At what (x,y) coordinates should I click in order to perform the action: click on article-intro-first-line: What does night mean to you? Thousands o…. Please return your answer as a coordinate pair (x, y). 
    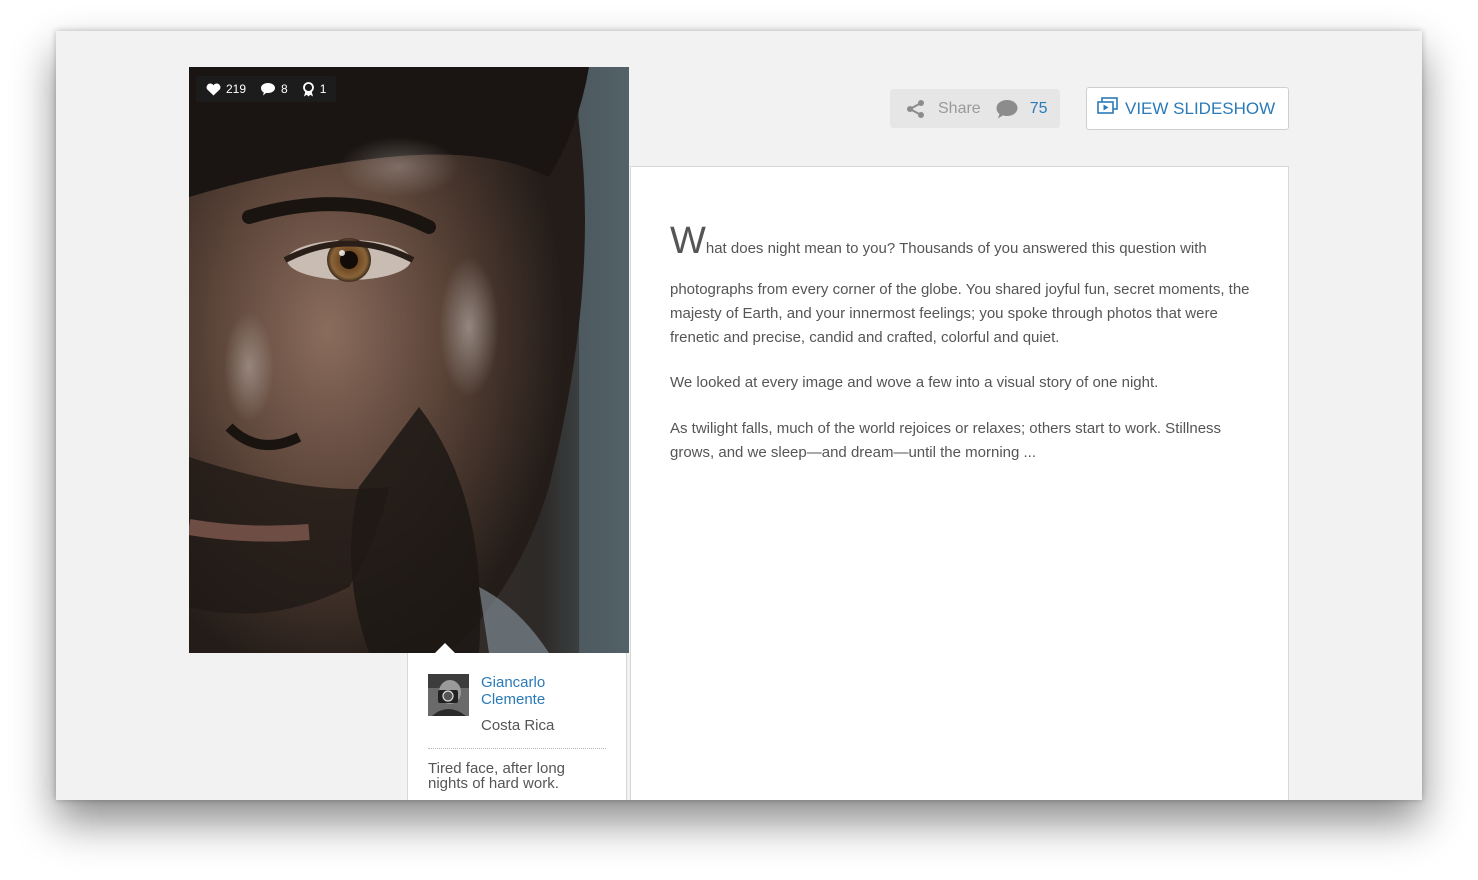
    Looking at the image, I should click on (960, 241).